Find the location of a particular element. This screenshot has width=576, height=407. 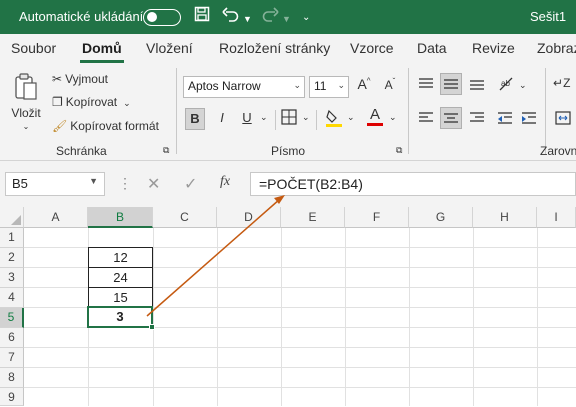

insert-function-button: fx is located at coordinates (225, 182).